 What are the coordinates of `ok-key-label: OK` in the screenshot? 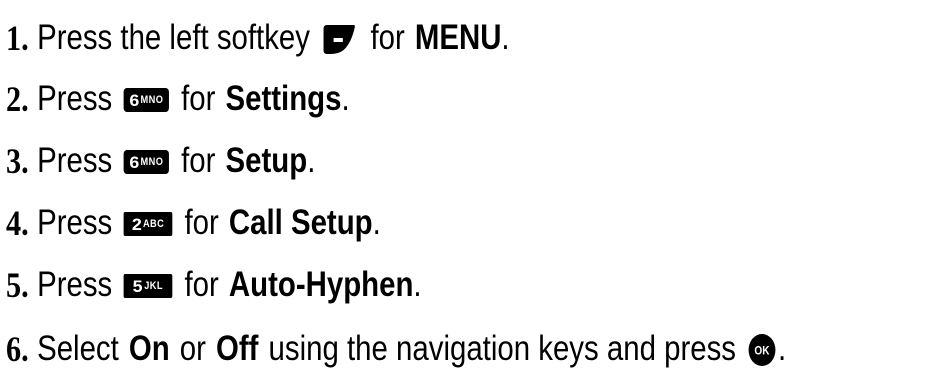 It's located at (761, 351).